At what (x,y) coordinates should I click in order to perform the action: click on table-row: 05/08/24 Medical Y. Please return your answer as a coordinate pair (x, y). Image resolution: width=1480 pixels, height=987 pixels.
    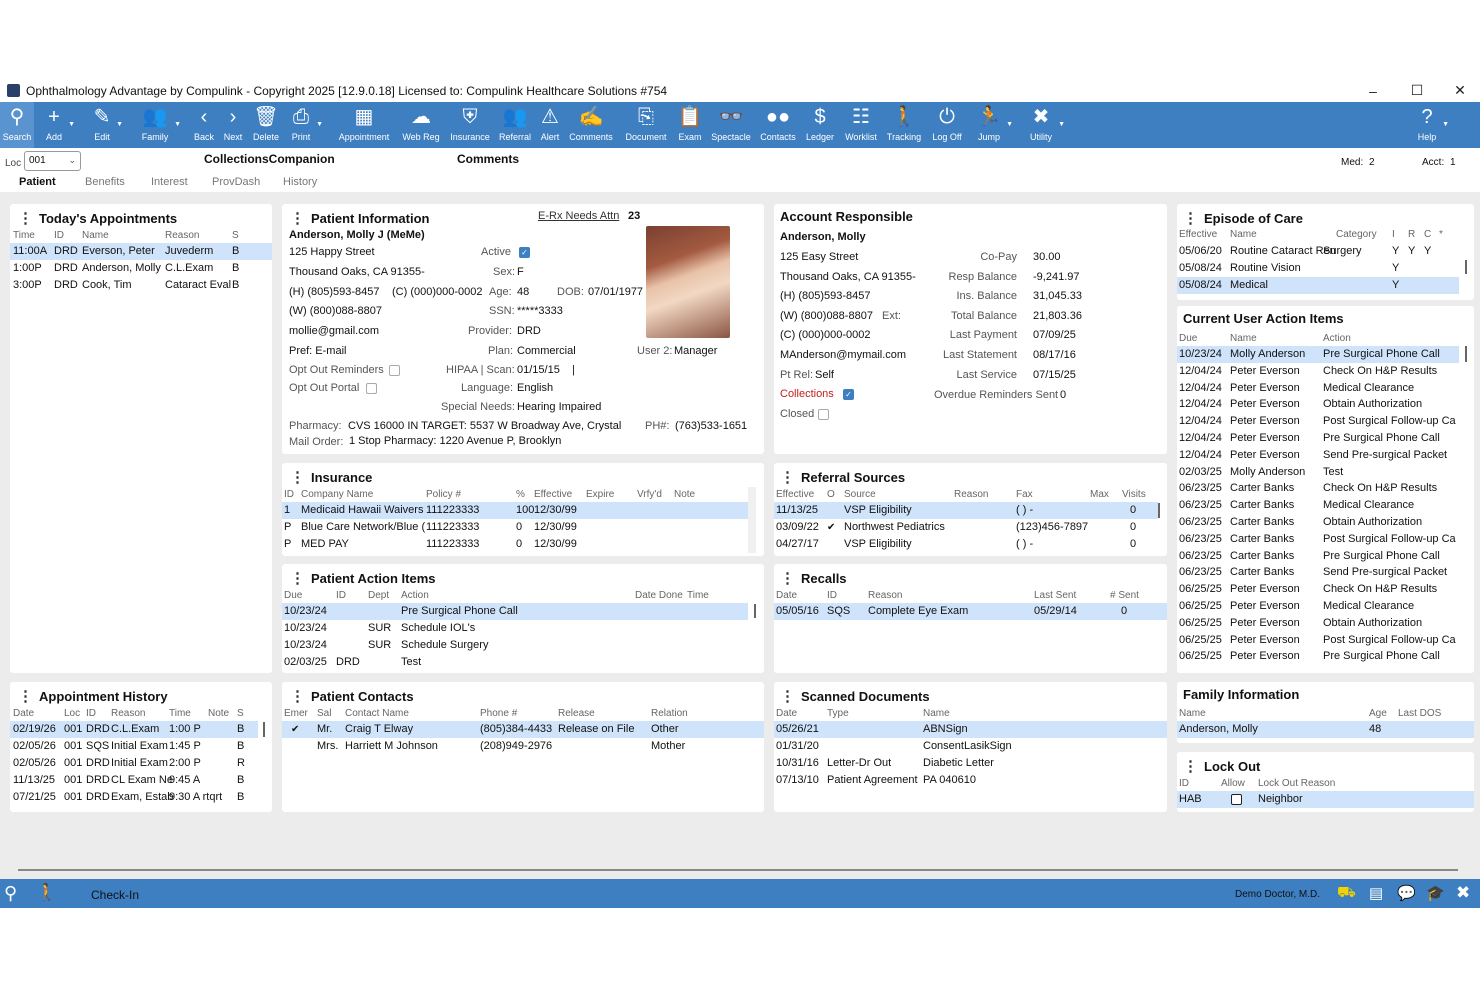
    Looking at the image, I should click on (1318, 285).